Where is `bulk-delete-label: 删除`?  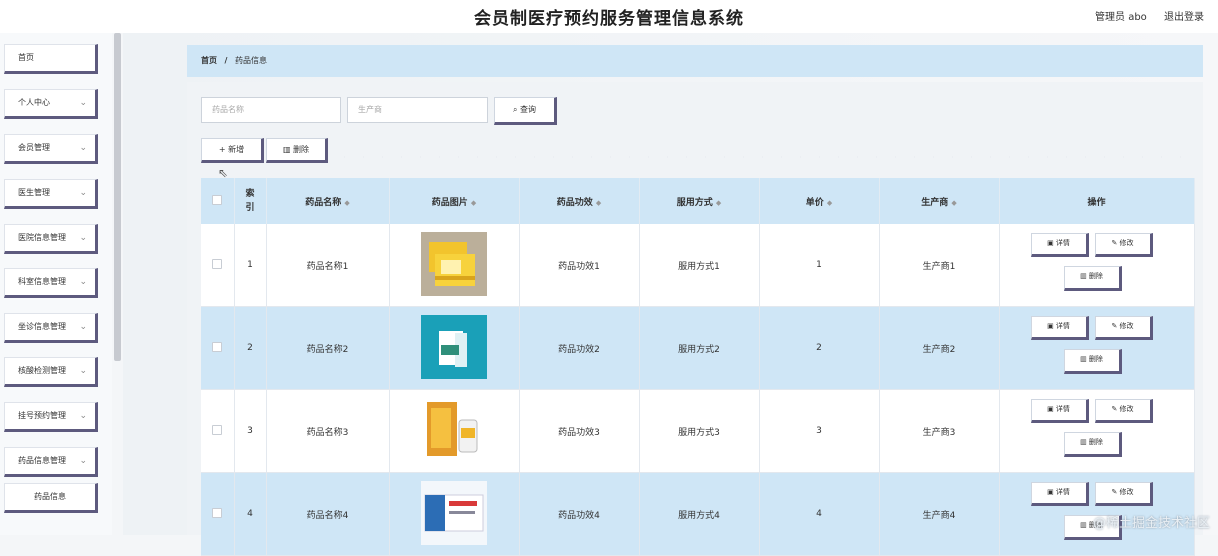
bulk-delete-label: 删除 is located at coordinates (301, 149).